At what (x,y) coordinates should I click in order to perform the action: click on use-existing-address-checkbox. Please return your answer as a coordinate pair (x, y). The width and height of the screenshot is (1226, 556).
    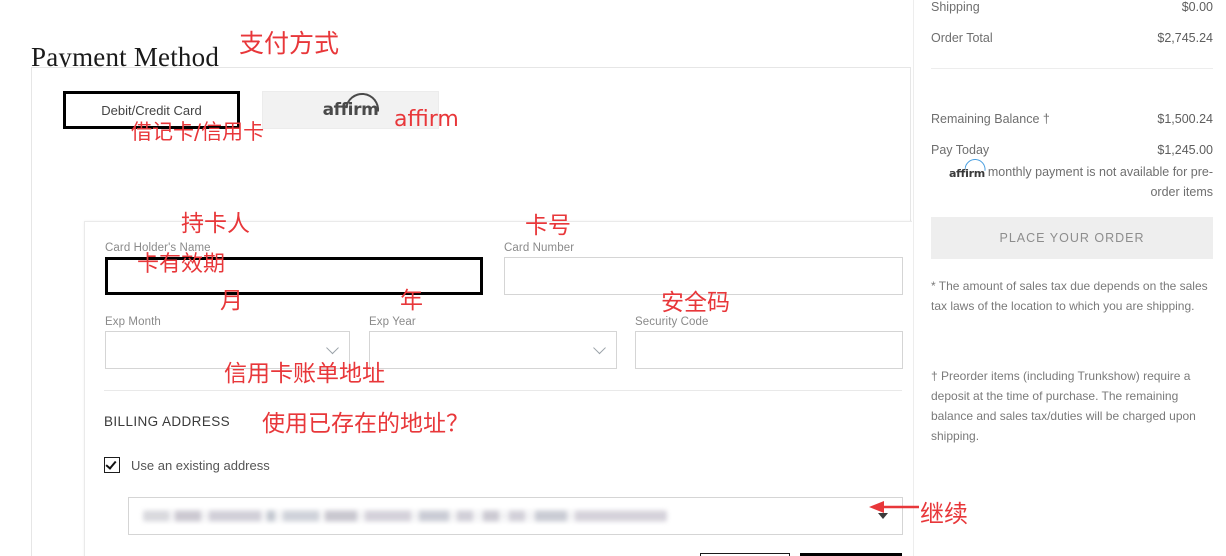
    Looking at the image, I should click on (112, 465).